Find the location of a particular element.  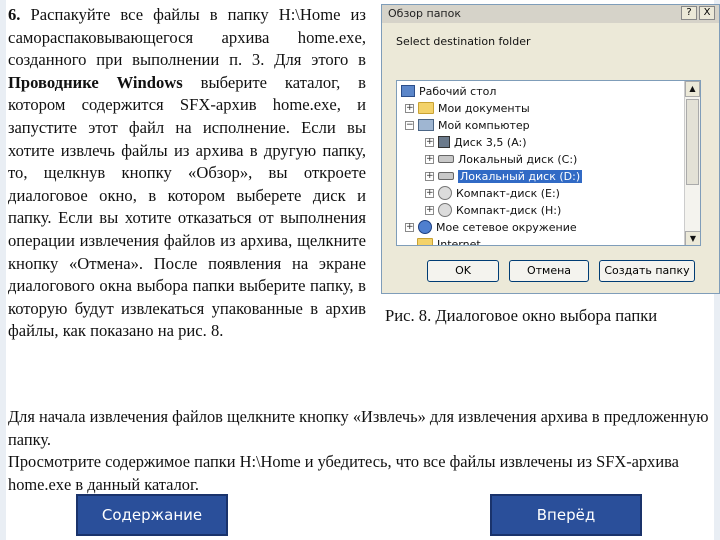

tree-item-label: Диск 3,5 (A:) is located at coordinates (490, 142).